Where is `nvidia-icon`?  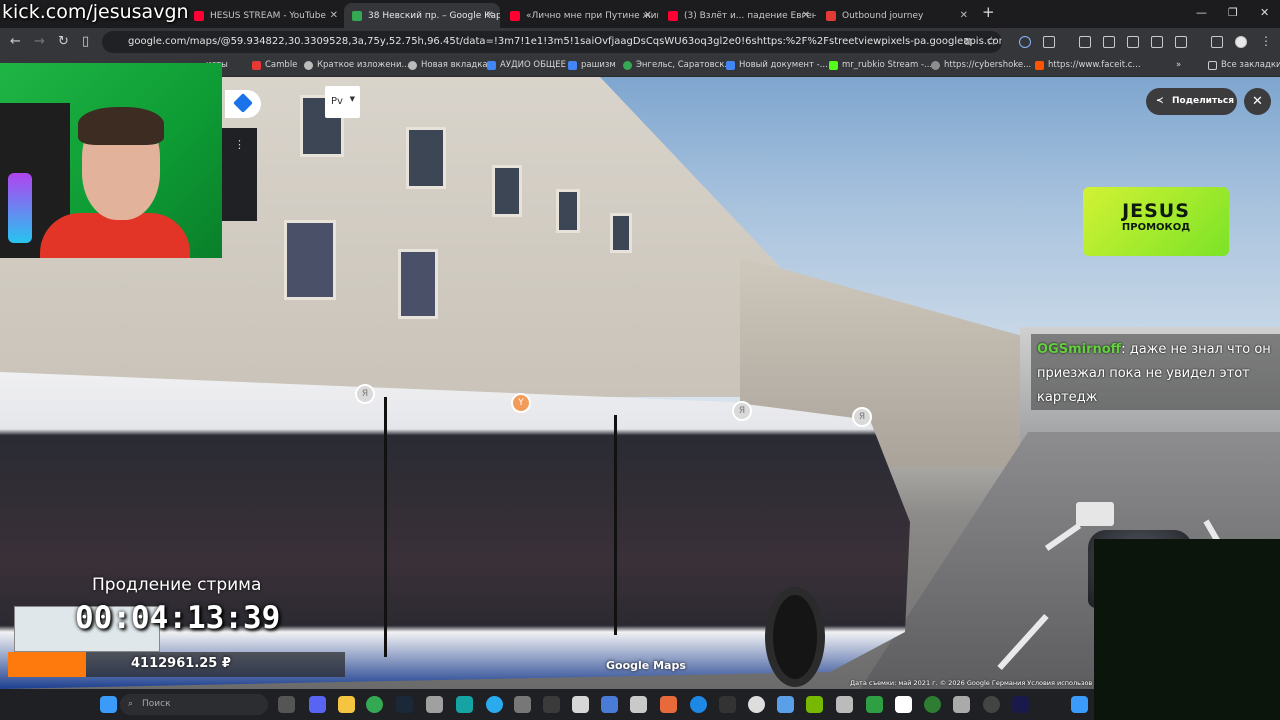
nvidia-icon is located at coordinates (814, 704).